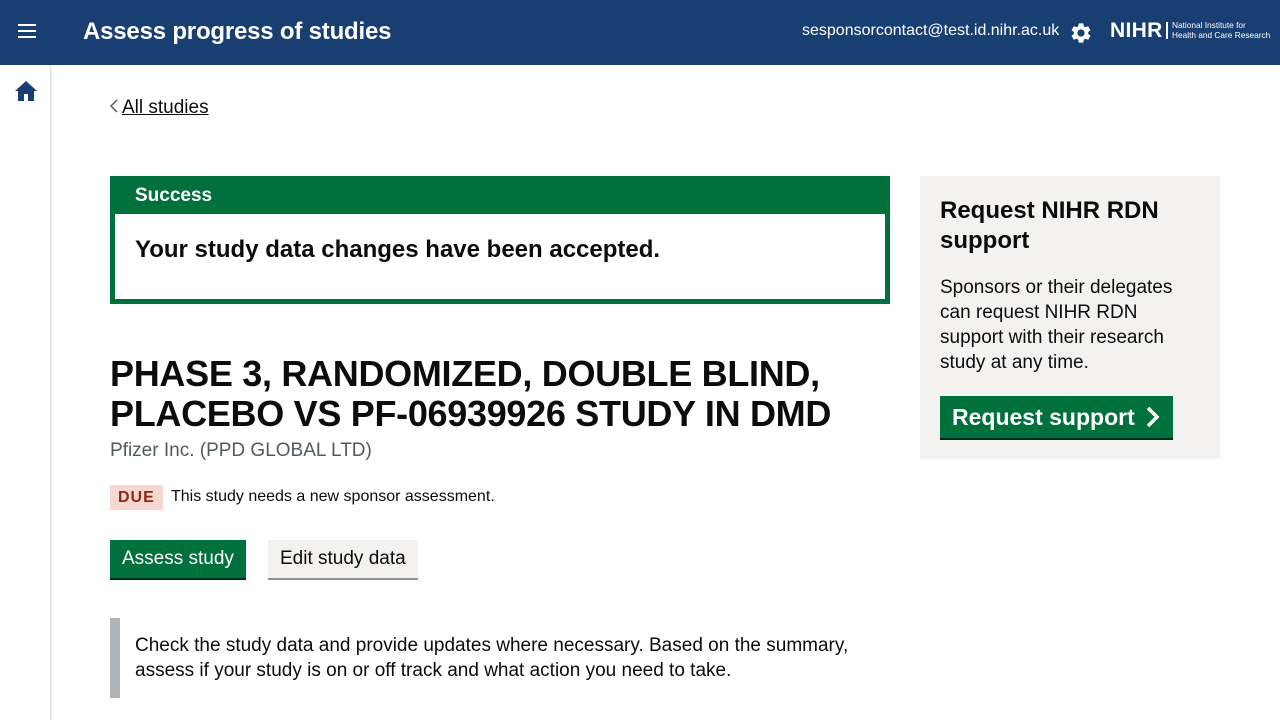 This screenshot has width=1280, height=720. Describe the element at coordinates (115, 108) in the screenshot. I see `chevron-left-icon` at that location.